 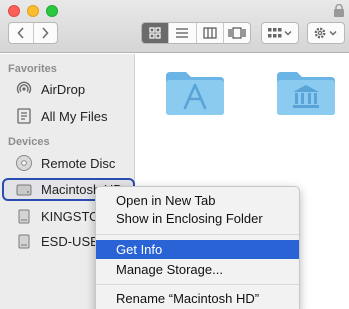 I want to click on zoom-window-button, so click(x=52, y=11).